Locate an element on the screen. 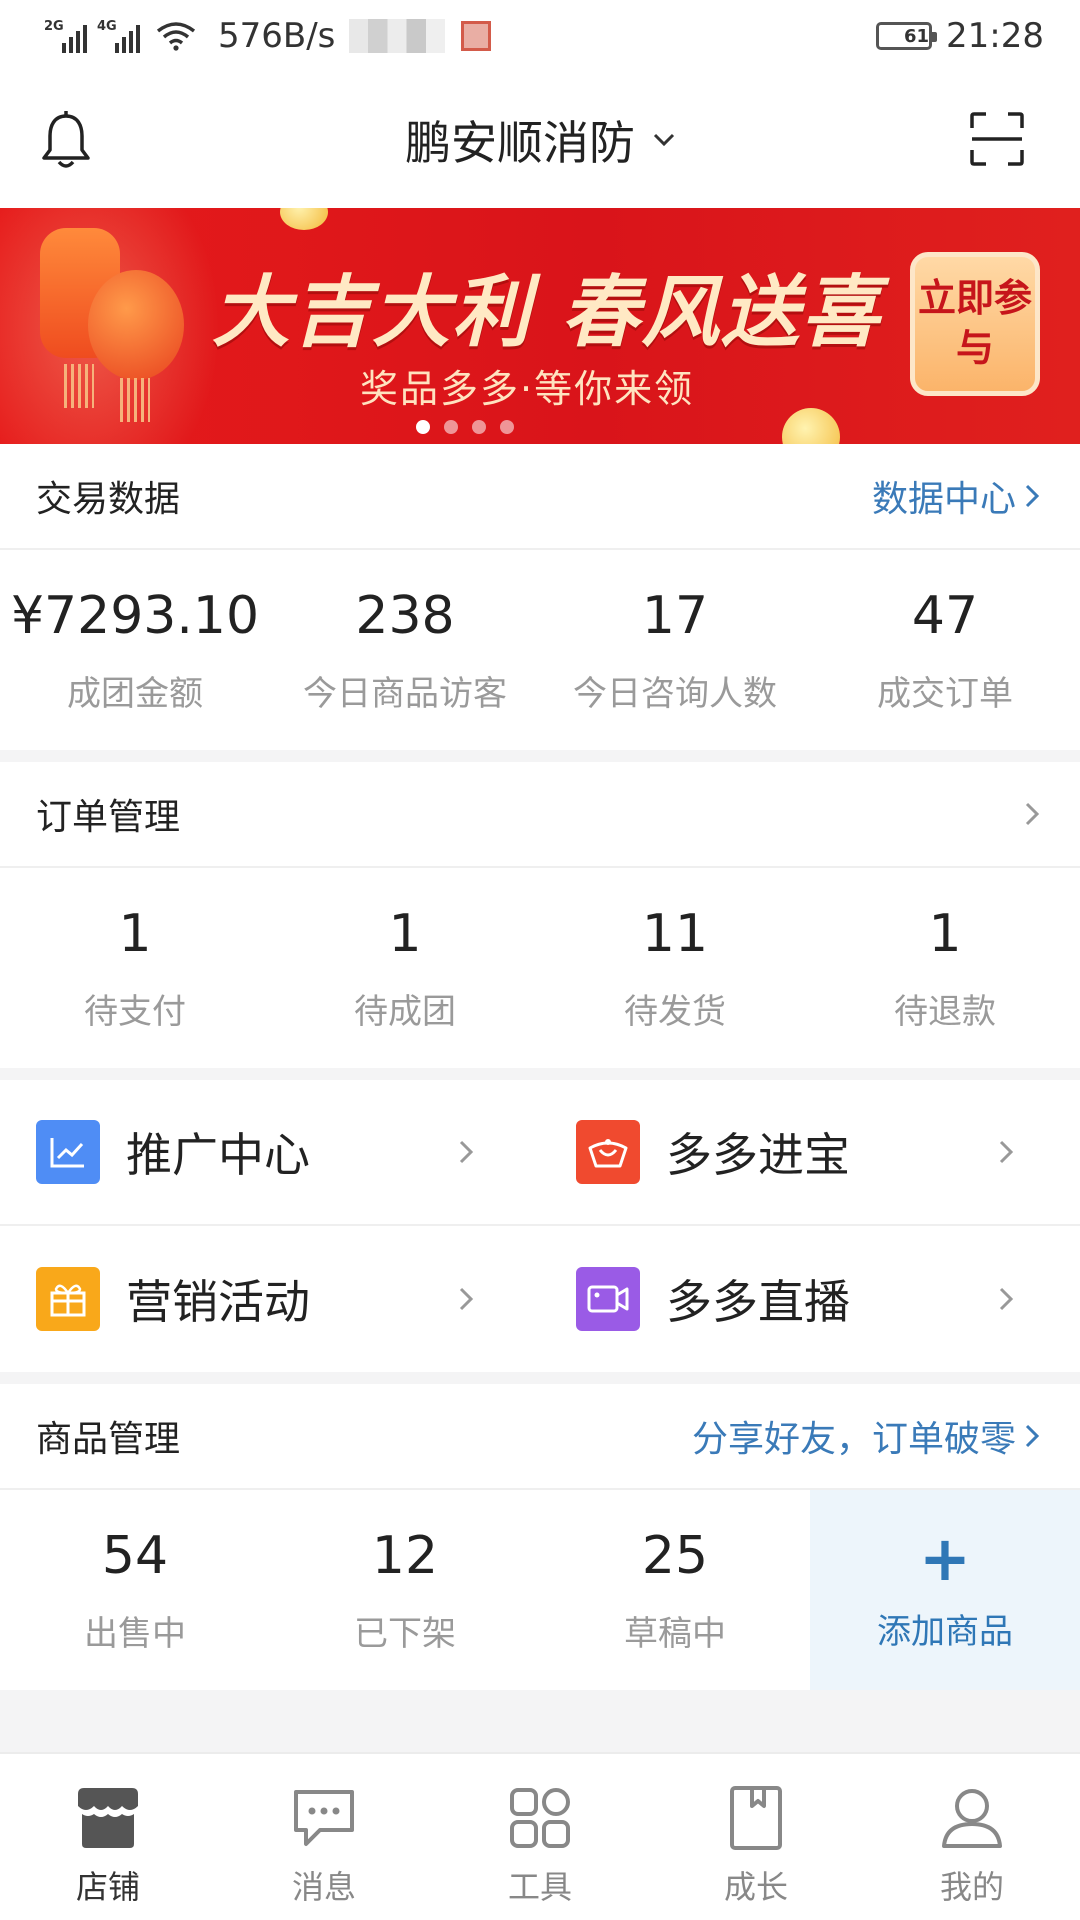 The height and width of the screenshot is (1920, 1080). feature-row: 营销活动 多多直播 is located at coordinates (540, 1299).